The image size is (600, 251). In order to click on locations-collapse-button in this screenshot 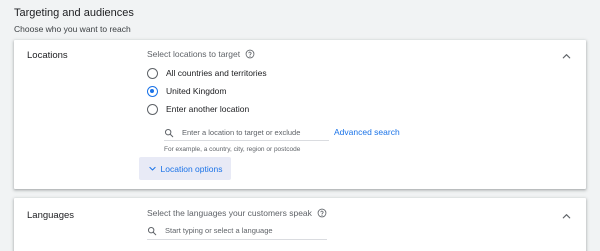, I will do `click(566, 56)`.